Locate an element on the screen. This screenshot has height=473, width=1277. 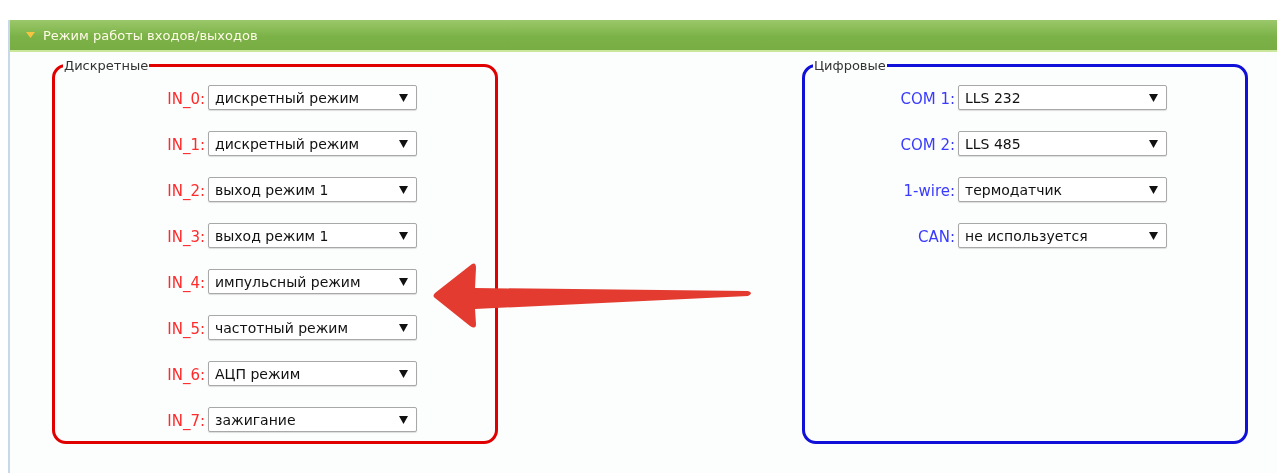
field-label: IN_6: is located at coordinates (186, 375).